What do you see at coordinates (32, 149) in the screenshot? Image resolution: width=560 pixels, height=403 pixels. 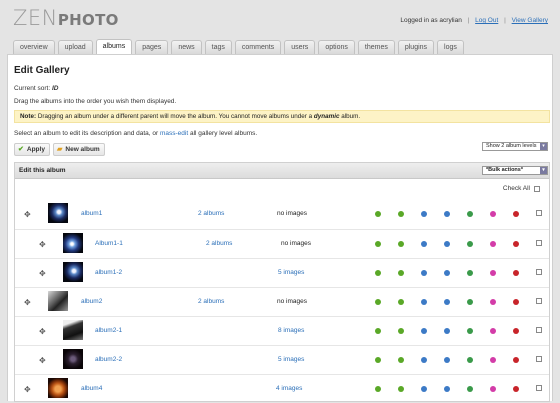 I see `apply-button: ✔ Apply` at bounding box center [32, 149].